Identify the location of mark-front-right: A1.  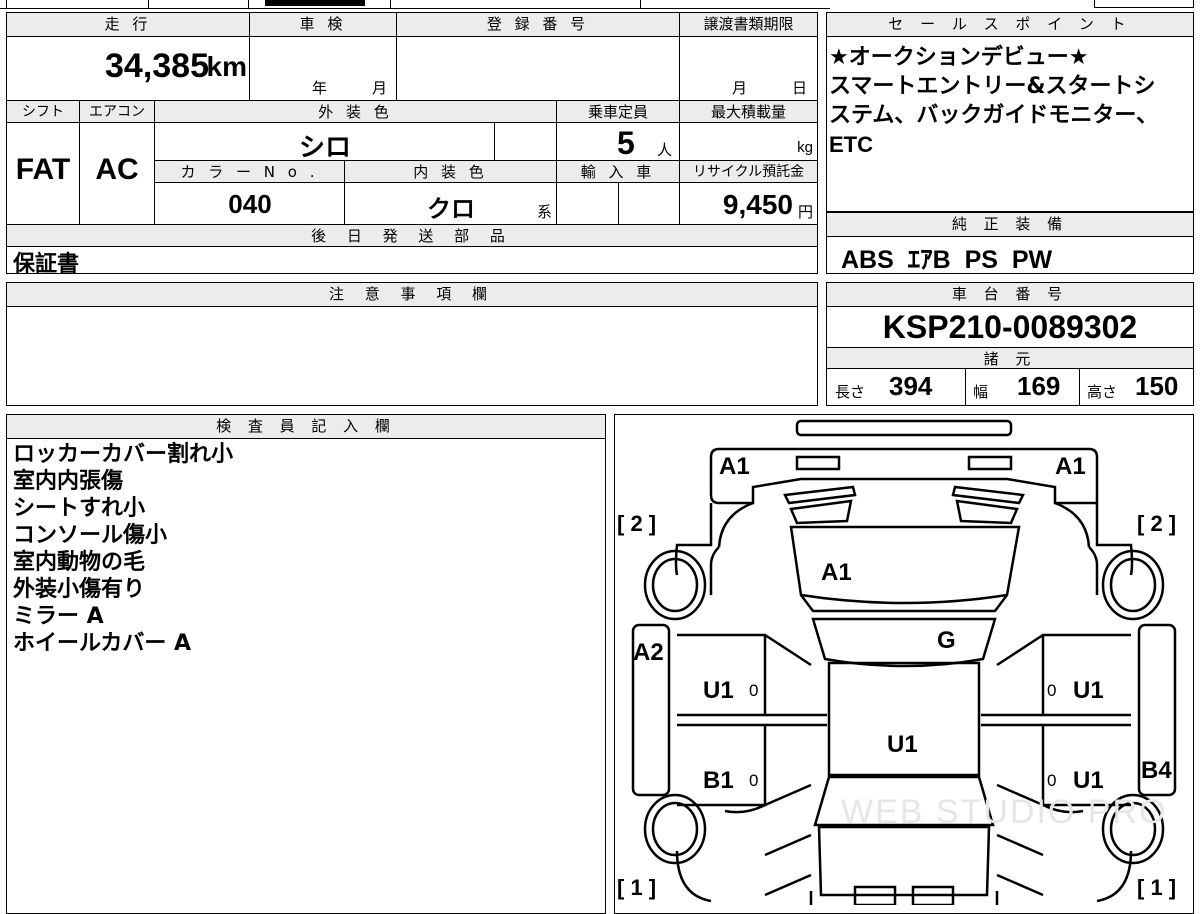
(1070, 466).